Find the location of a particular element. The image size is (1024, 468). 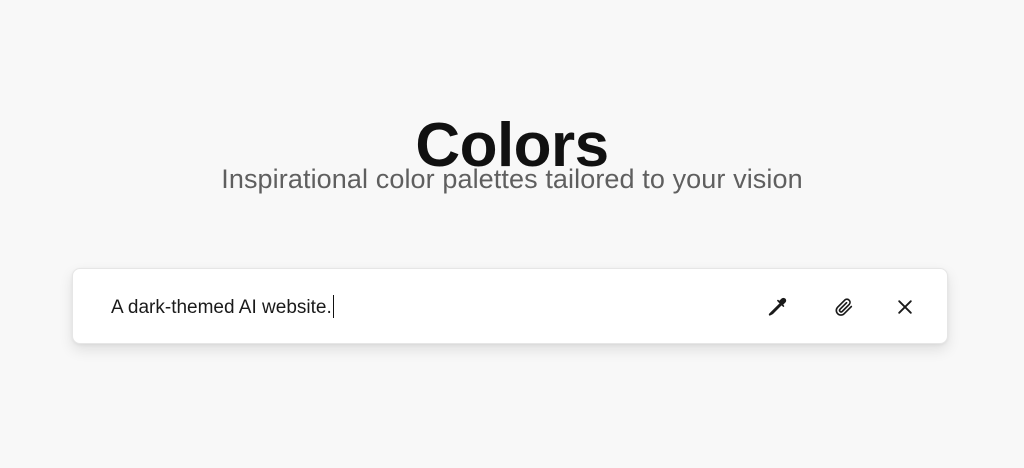

prompt-input-value: A dark-themed AI website. is located at coordinates (221, 307).